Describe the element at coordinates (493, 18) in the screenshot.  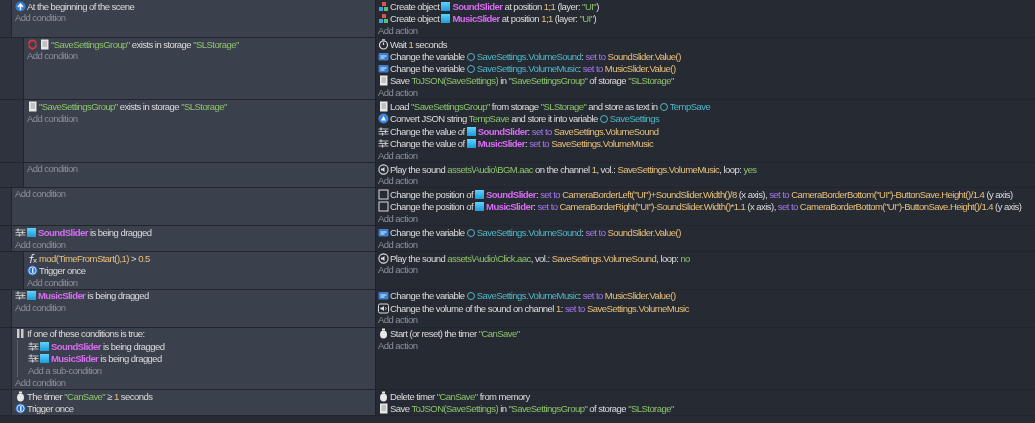
I see `action-text: Create object MusicSlider at position 1;1 (layer: "UI")` at that location.